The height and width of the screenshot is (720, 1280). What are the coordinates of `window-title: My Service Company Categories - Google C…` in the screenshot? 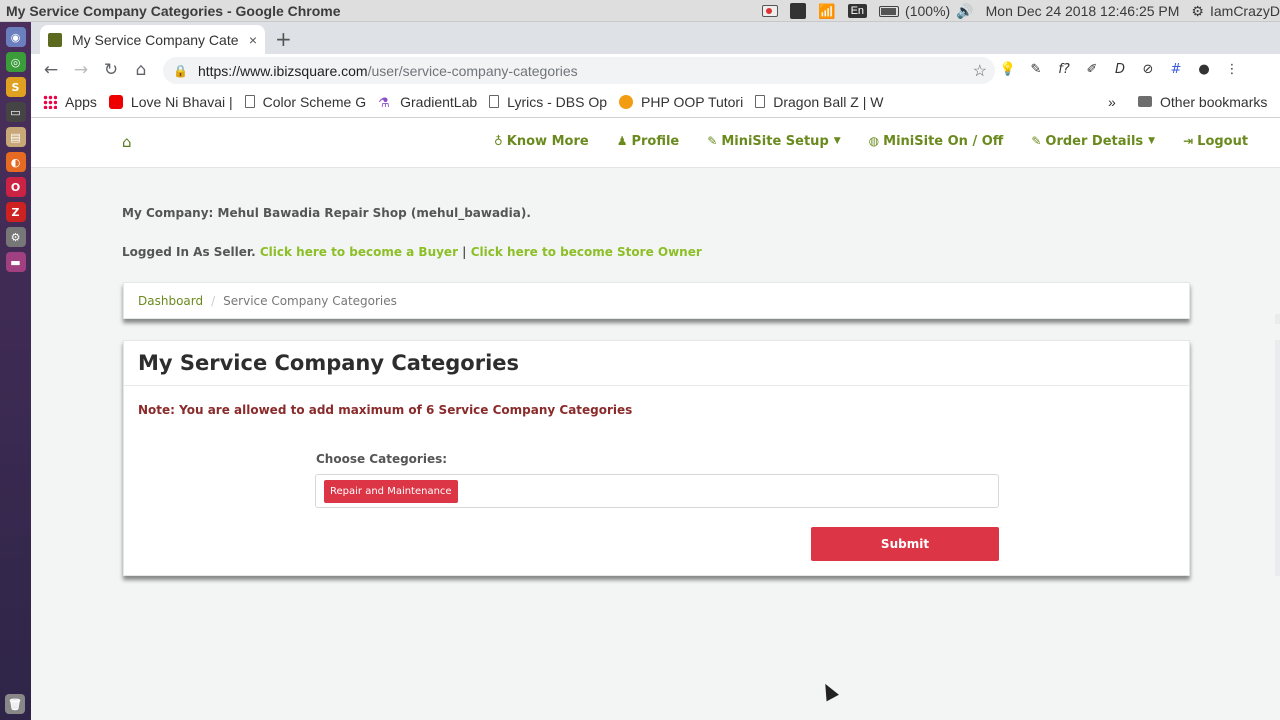 It's located at (173, 11).